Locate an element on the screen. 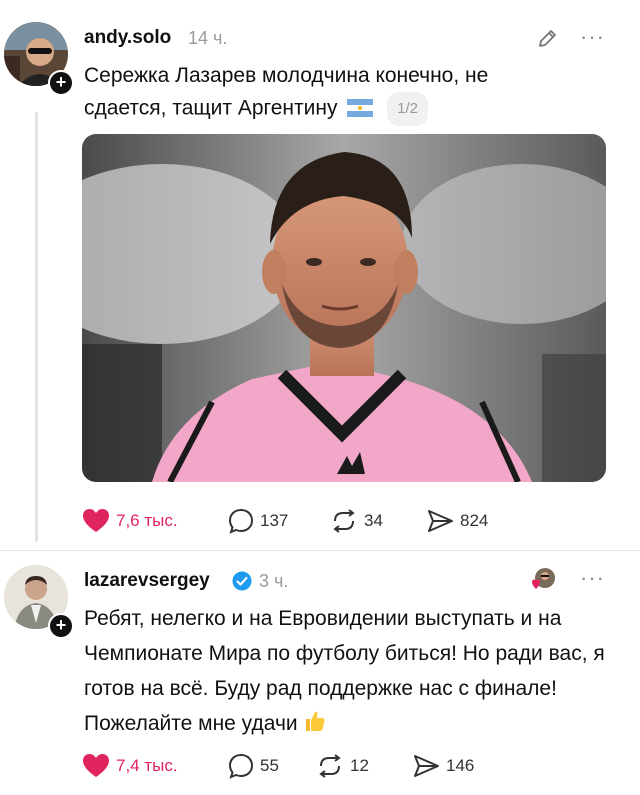  post-time: 3 ч. is located at coordinates (274, 581).